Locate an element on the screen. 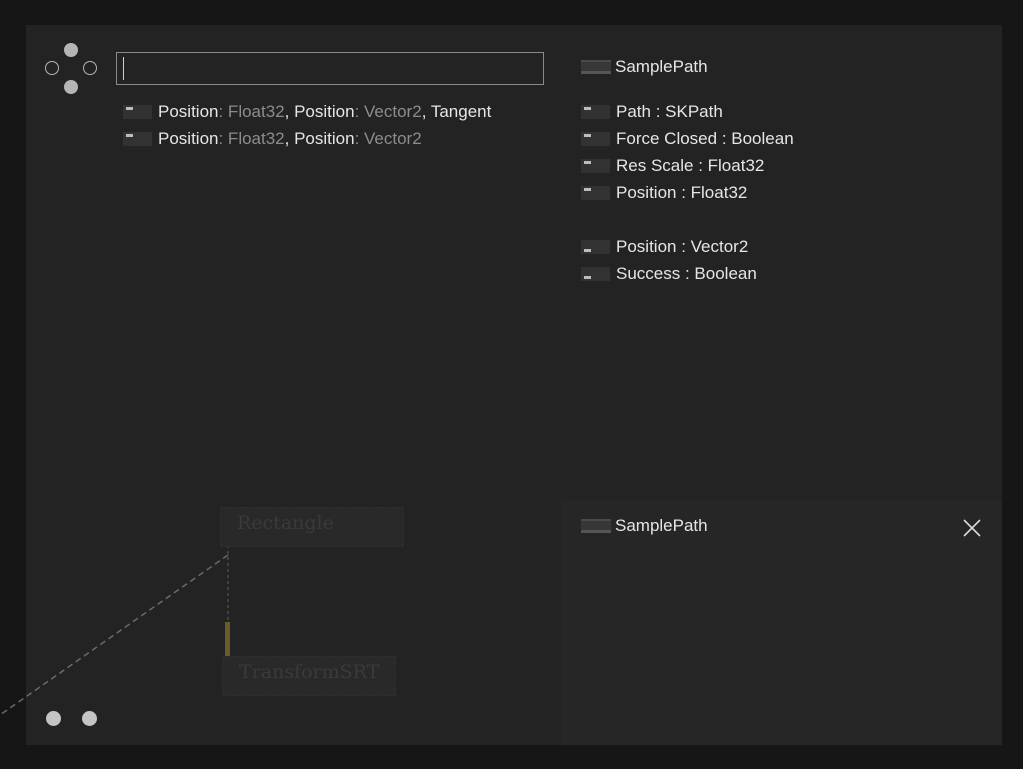 Image resolution: width=1023 pixels, height=769 pixels. background-node-transform: TransformSRT is located at coordinates (309, 676).